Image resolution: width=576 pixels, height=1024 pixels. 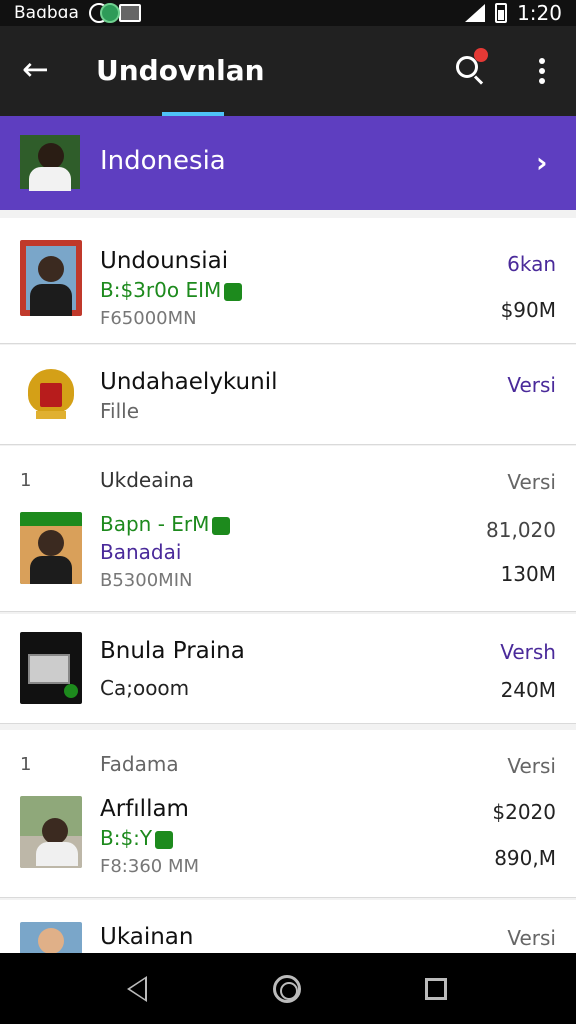 What do you see at coordinates (146, 580) in the screenshot?
I see `item-meta: B5300MIN` at bounding box center [146, 580].